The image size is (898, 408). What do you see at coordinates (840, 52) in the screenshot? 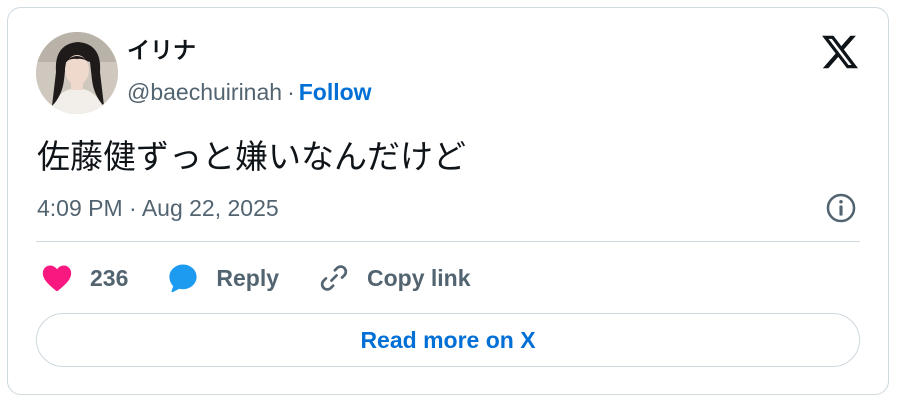
I see `x-logo-icon` at bounding box center [840, 52].